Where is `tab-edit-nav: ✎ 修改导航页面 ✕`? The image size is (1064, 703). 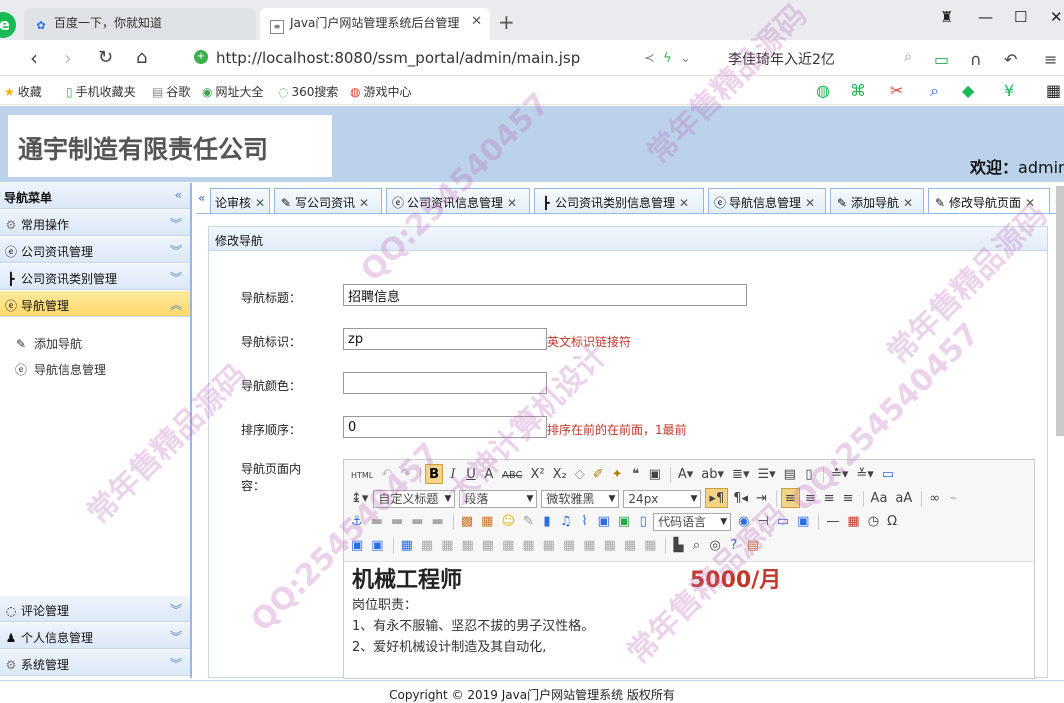 tab-edit-nav: ✎ 修改导航页面 ✕ is located at coordinates (989, 200).